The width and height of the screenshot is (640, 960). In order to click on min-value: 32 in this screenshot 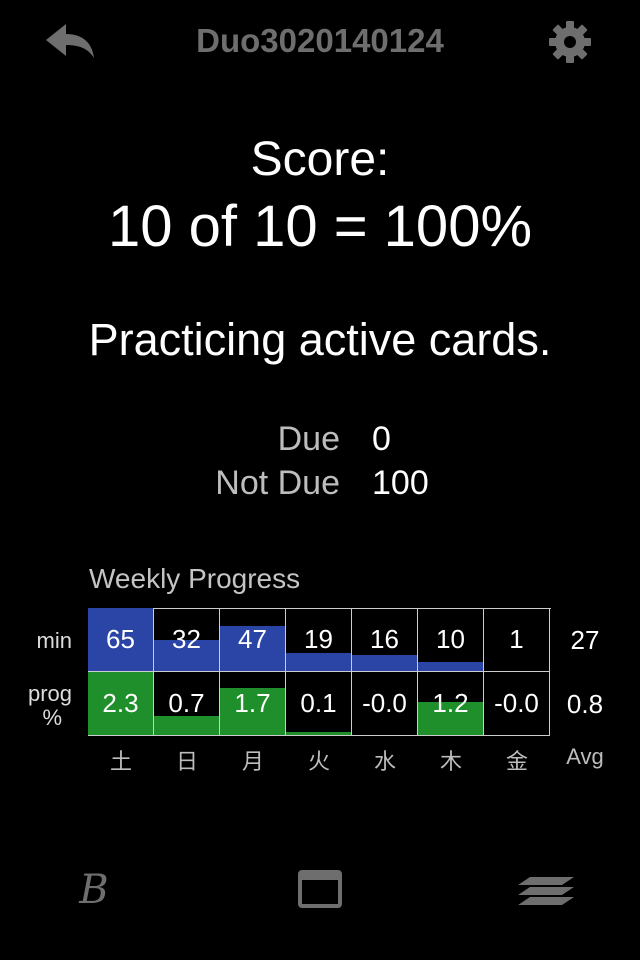, I will do `click(186, 639)`.